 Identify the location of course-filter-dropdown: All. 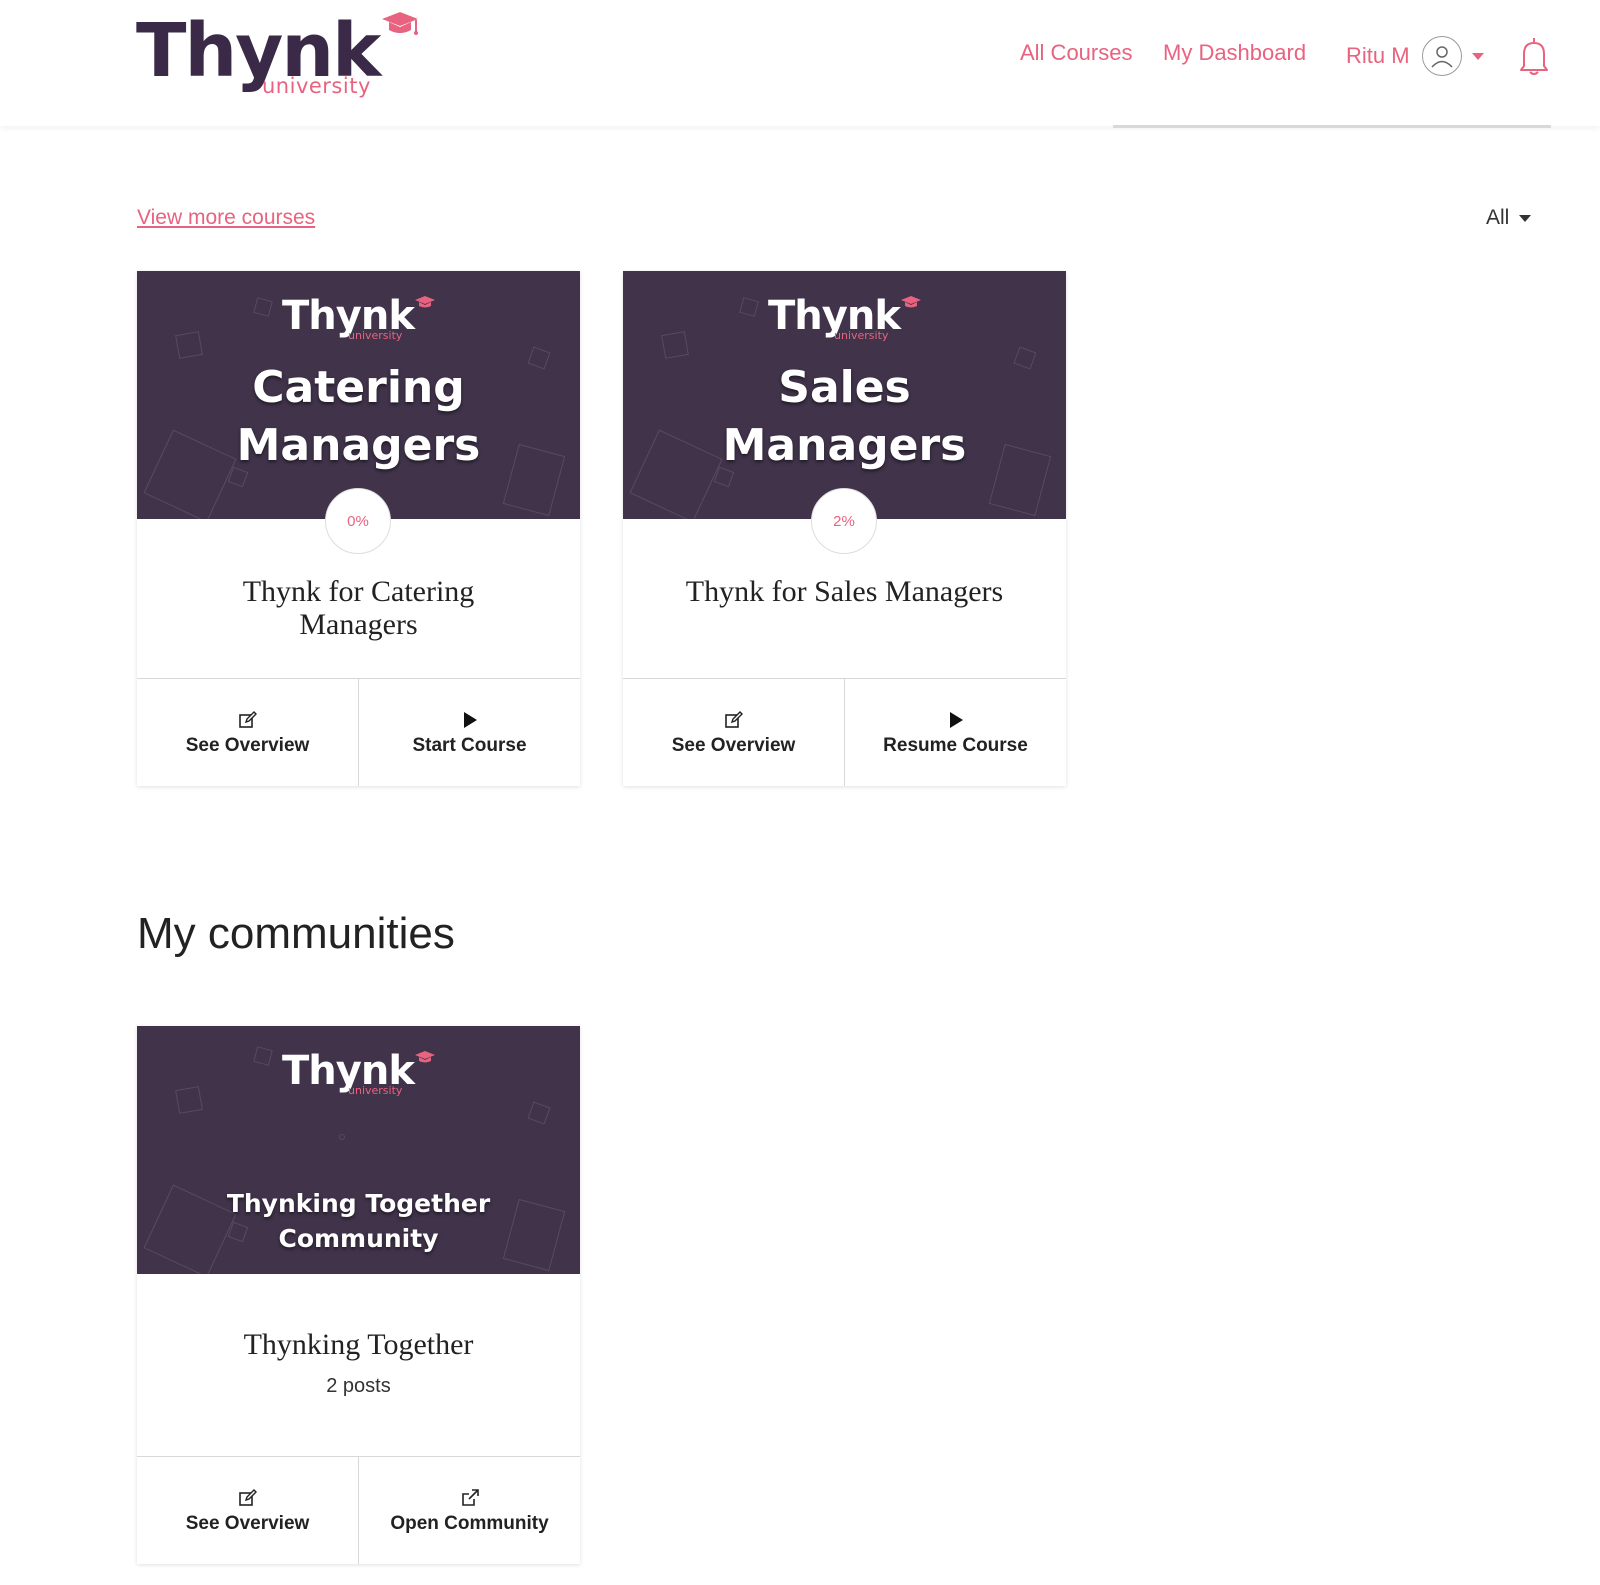
(1509, 218).